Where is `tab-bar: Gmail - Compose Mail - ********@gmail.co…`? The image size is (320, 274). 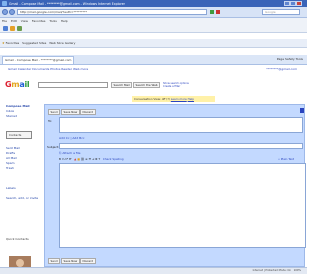 tab-bar: Gmail - Compose Mail - ********@gmail.co… is located at coordinates (153, 60).